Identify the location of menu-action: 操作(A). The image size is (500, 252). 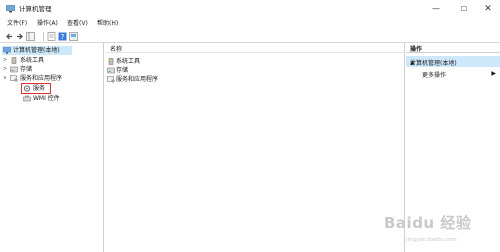
(47, 24).